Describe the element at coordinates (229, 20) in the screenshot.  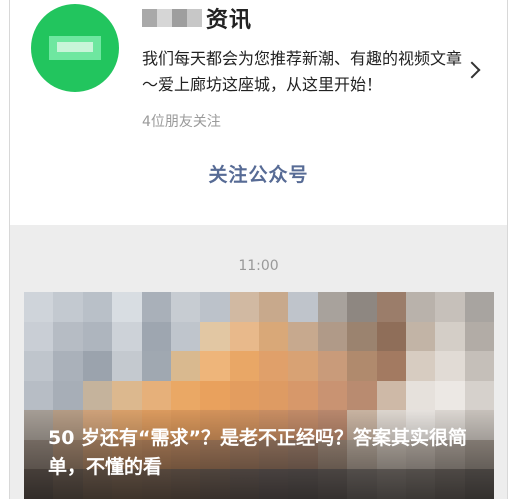
I see `account-name-suffix: 资讯` at that location.